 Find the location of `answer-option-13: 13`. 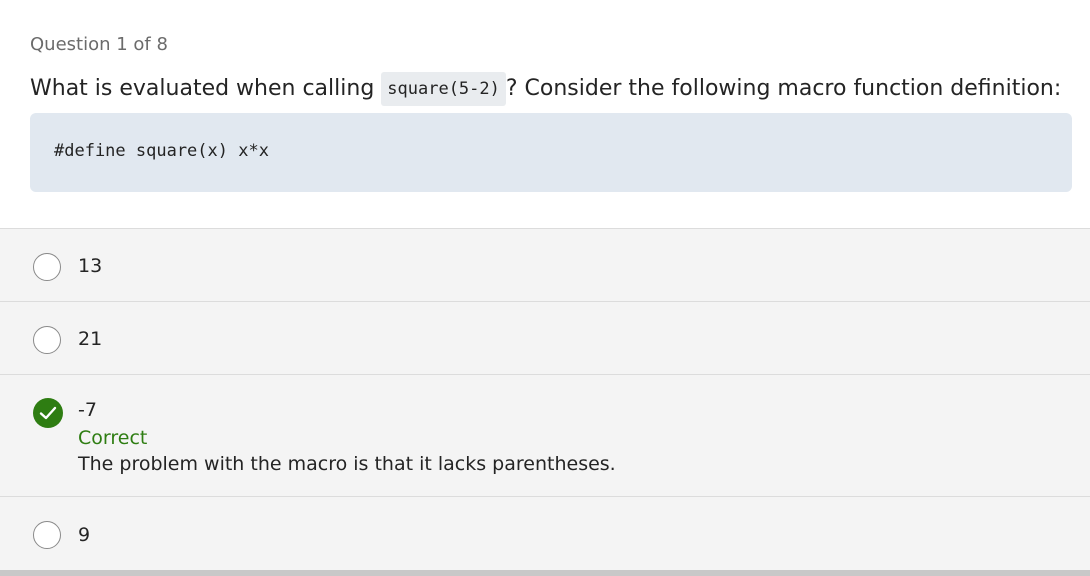

answer-option-13: 13 is located at coordinates (545, 265).